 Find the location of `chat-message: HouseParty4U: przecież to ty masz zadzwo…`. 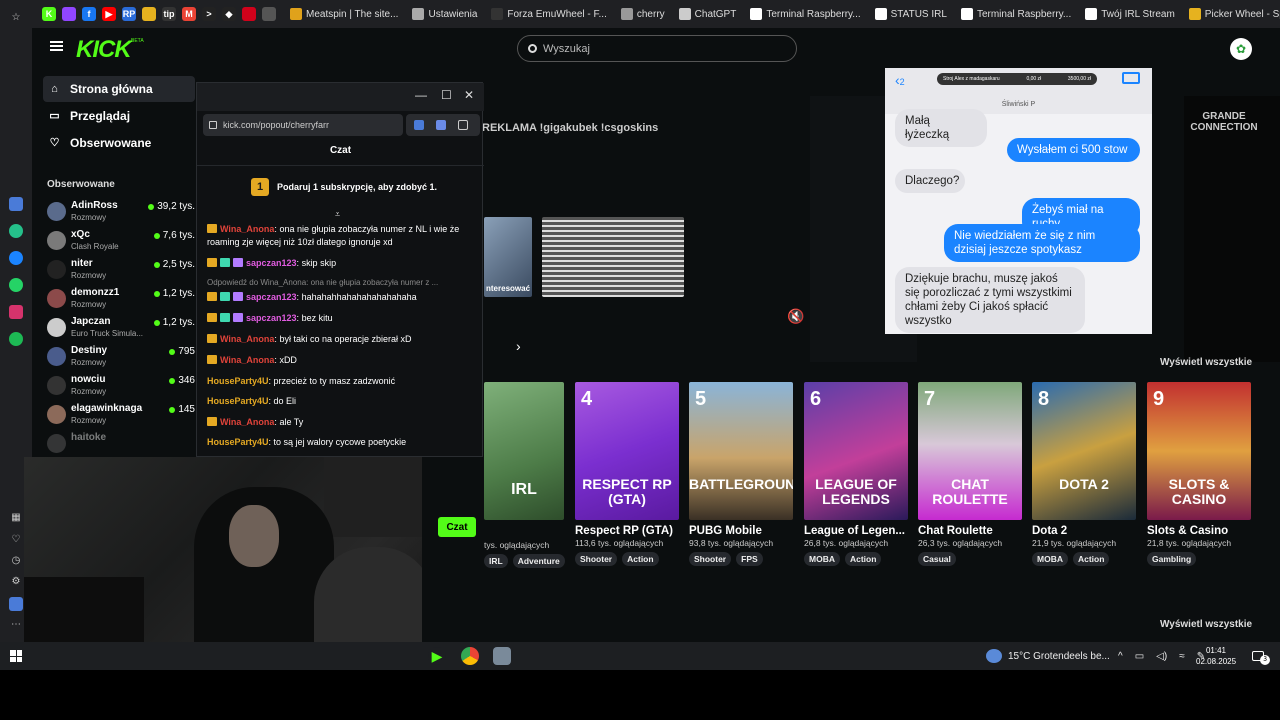

chat-message: HouseParty4U: przecież to ty masz zadzwo… is located at coordinates (341, 381).